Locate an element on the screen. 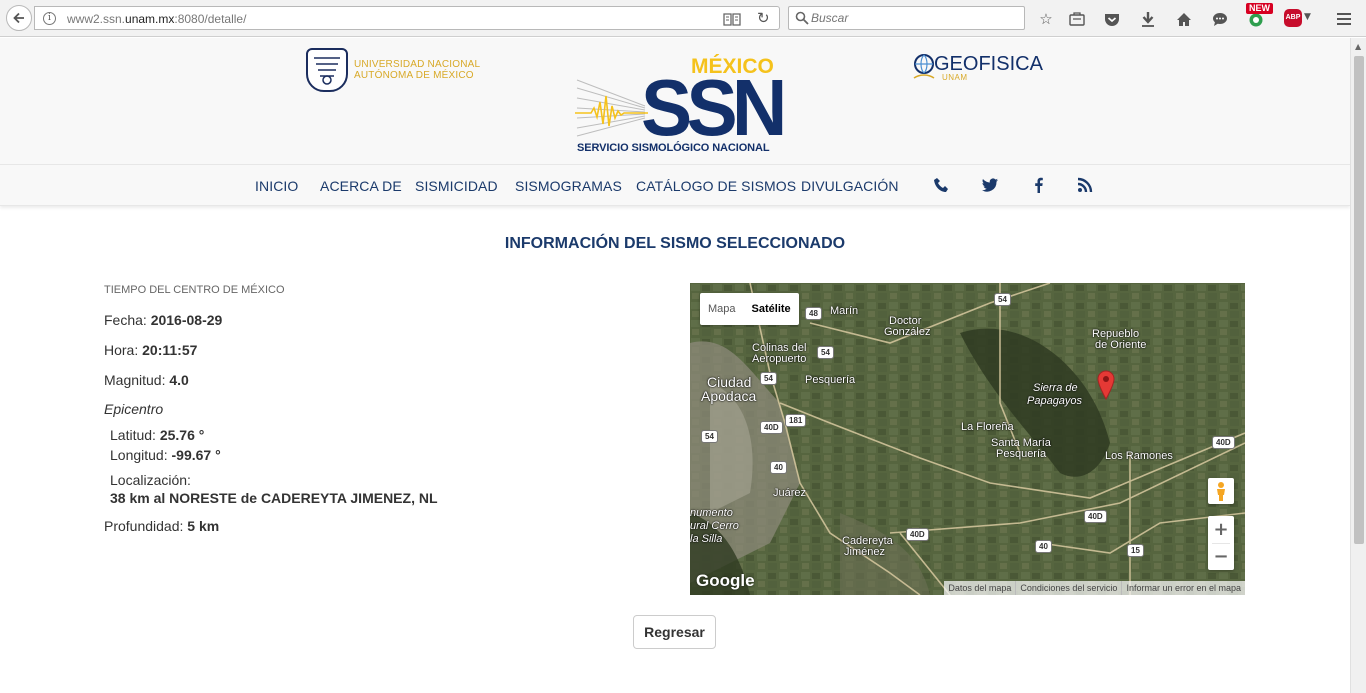  nav-acerca-de: ACERCA DE is located at coordinates (361, 186).